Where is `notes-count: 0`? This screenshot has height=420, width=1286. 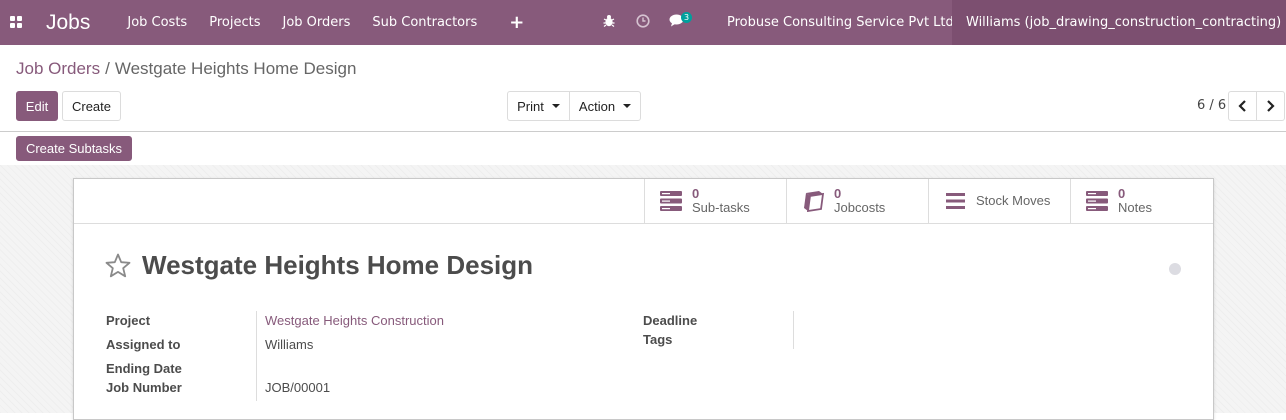 notes-count: 0 is located at coordinates (1122, 193).